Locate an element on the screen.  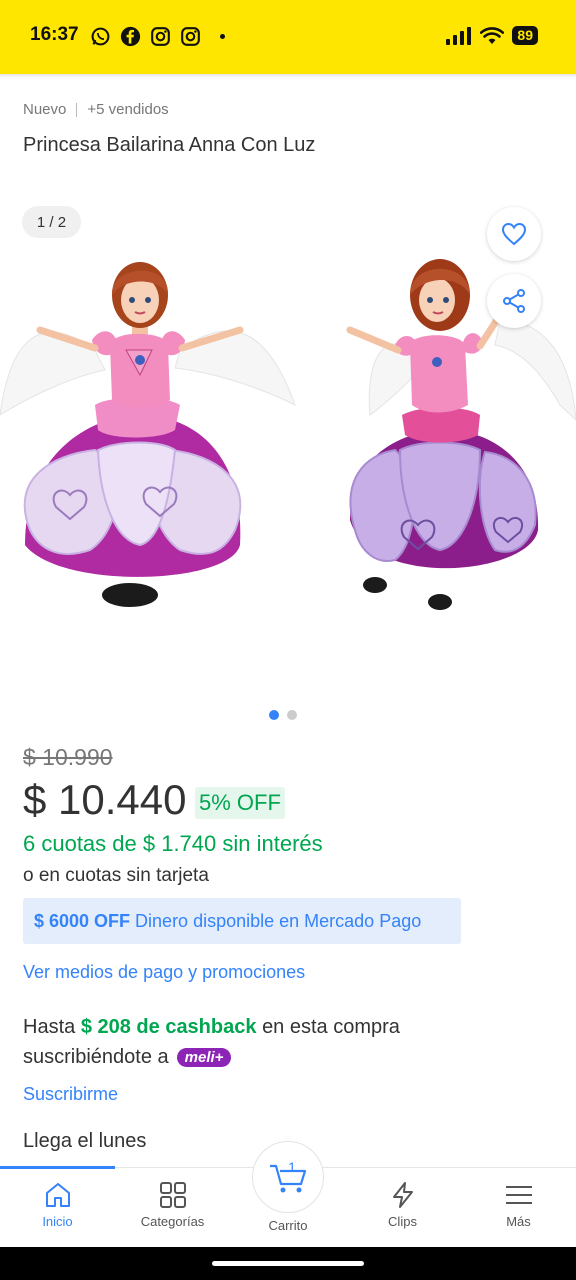
tab-categorias: Categorías is located at coordinates (172, 1204).